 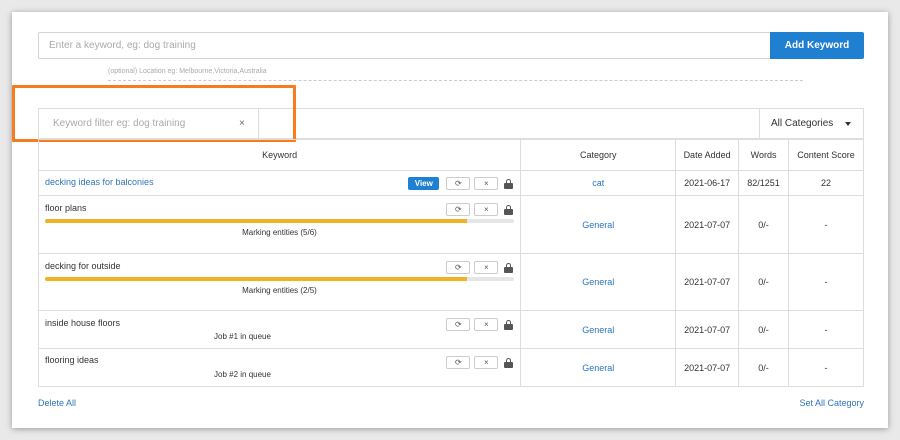 What do you see at coordinates (242, 374) in the screenshot?
I see `queue-status: Job #2 in queue` at bounding box center [242, 374].